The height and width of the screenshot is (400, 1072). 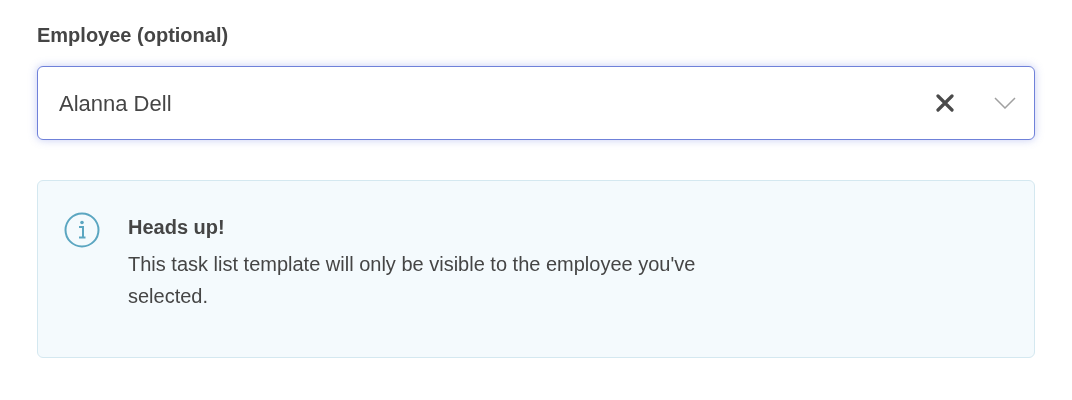 What do you see at coordinates (116, 103) in the screenshot?
I see `select-value: Alanna Dell` at bounding box center [116, 103].